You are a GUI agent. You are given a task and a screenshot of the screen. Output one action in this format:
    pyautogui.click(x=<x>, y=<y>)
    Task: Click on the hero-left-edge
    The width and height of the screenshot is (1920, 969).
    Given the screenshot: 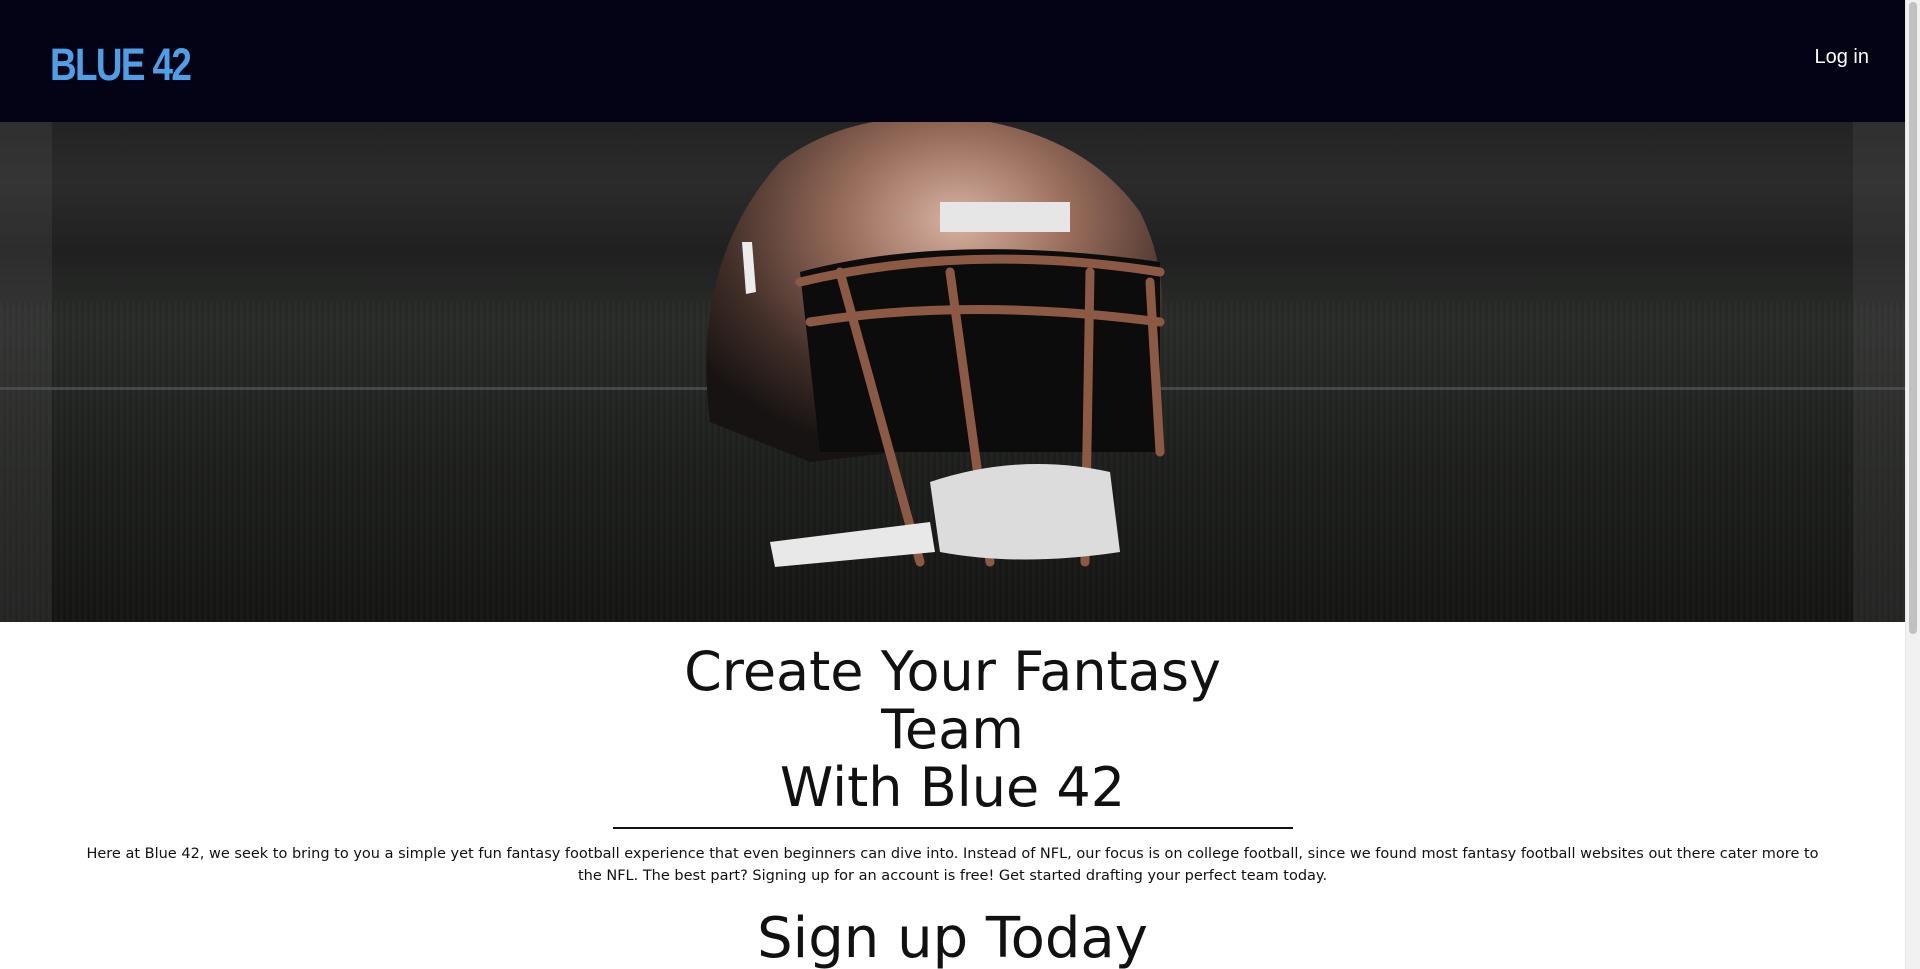 What is the action you would take?
    pyautogui.click(x=26, y=372)
    